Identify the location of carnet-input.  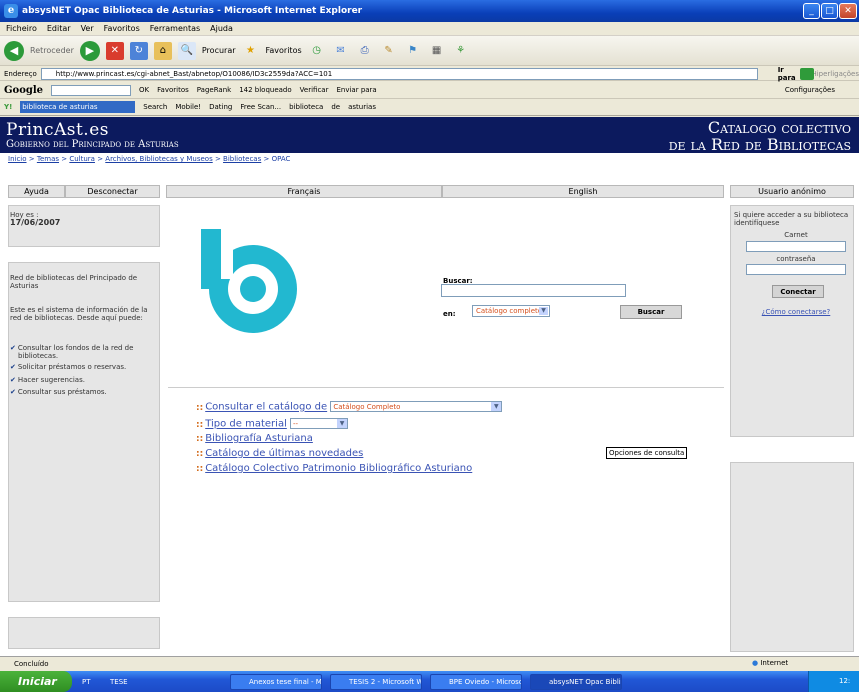
(796, 246).